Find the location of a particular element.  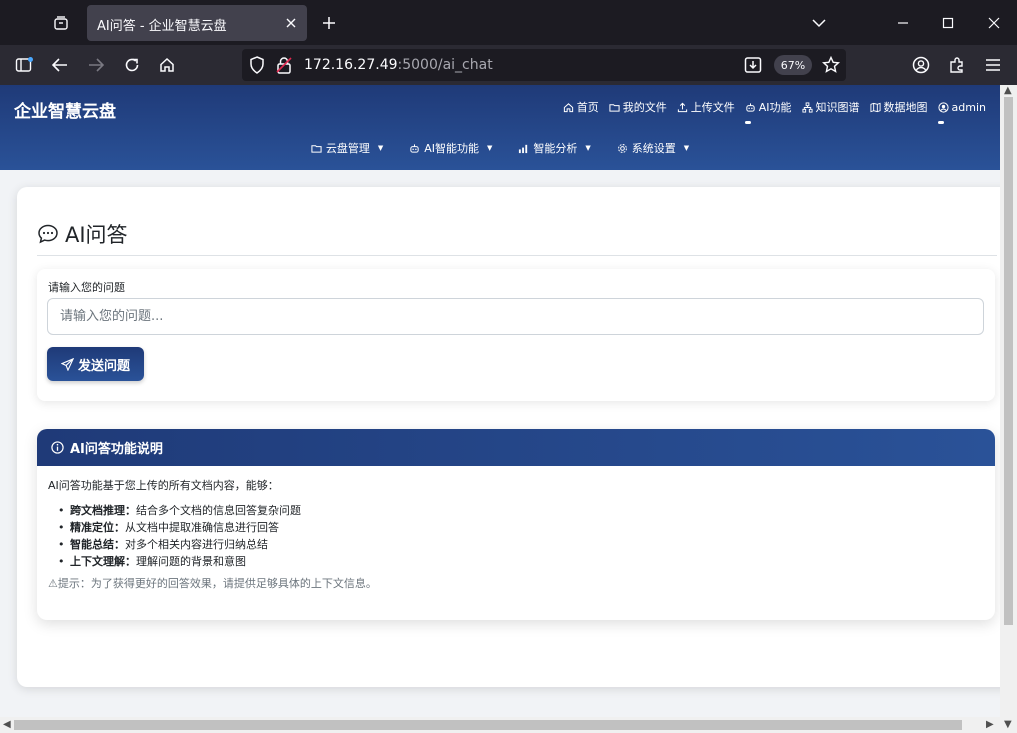

info-panel-header: AI问答功能说明 is located at coordinates (516, 447).